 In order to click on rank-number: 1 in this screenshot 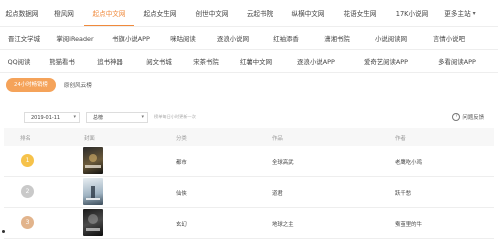, I will do `click(27, 160)`.